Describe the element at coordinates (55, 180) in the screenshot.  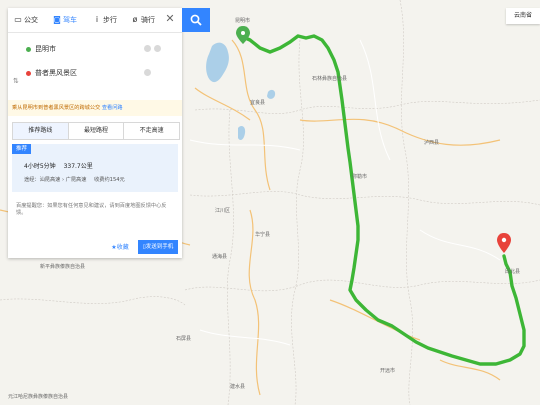
I see `route-via: 途经：汕昆高速 › 广昆高速` at that location.